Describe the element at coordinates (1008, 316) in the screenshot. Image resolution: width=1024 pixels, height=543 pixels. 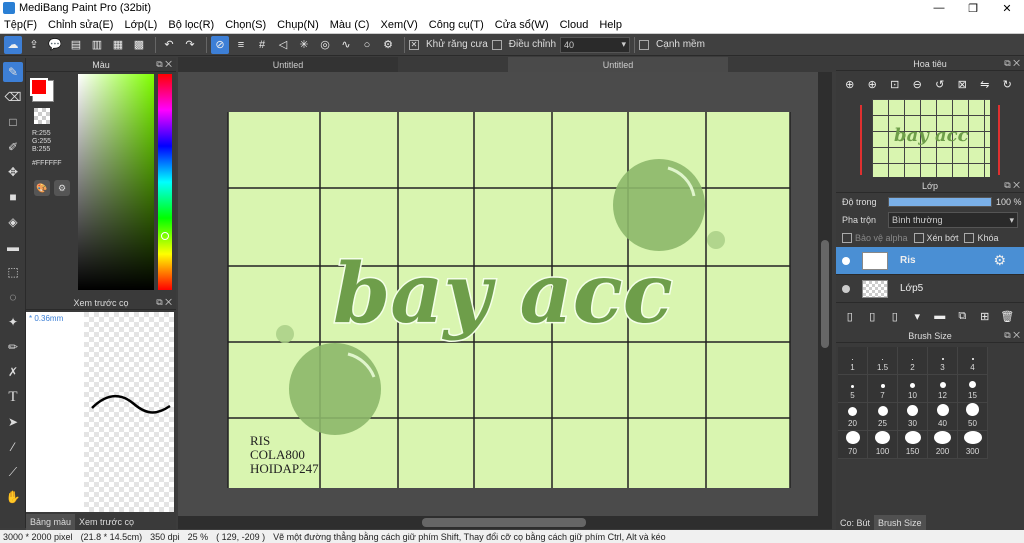
I see `delete-layer-icon: 🗑` at that location.